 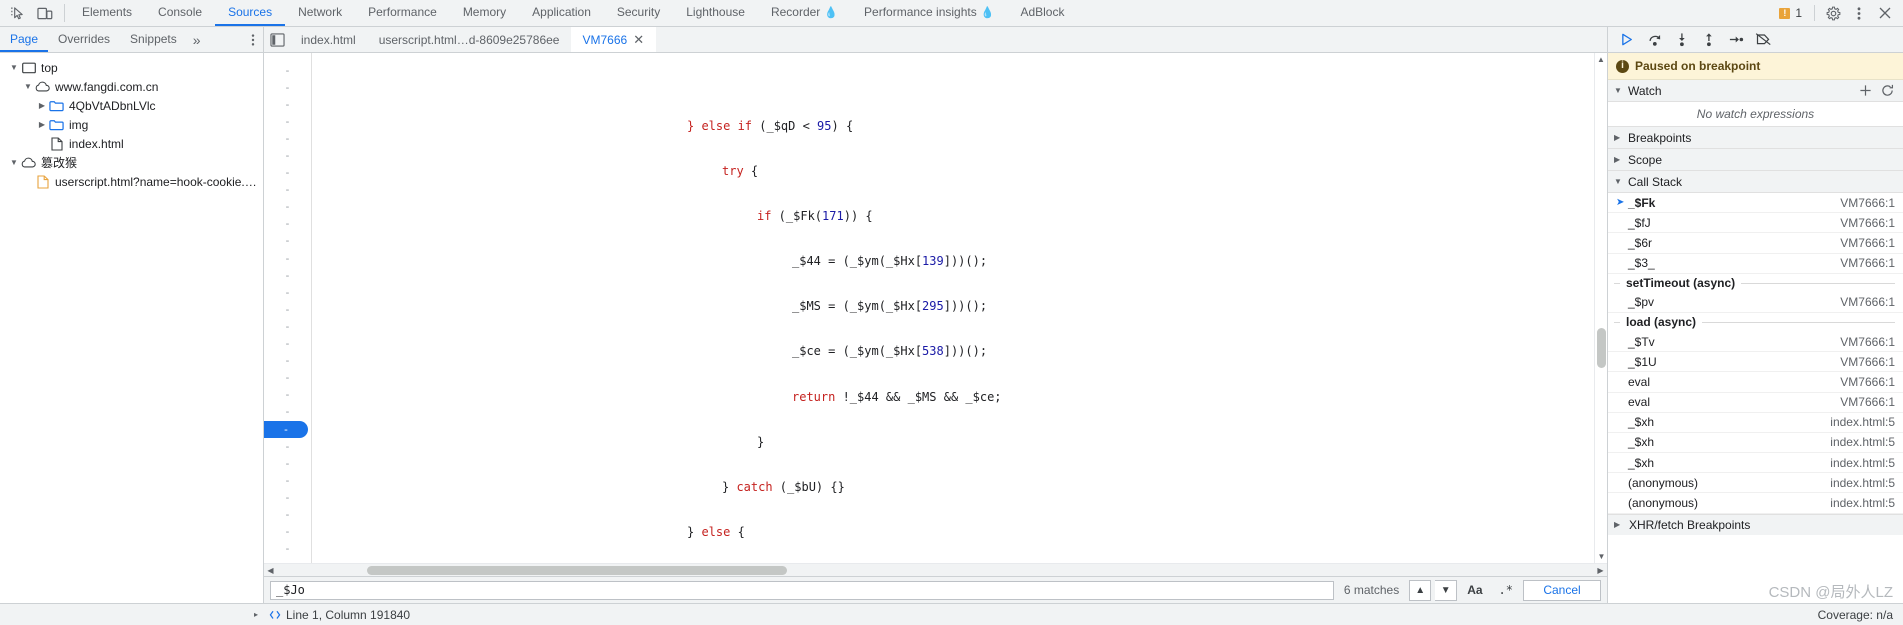 What do you see at coordinates (329, 39) in the screenshot?
I see `editor-tab-index-html: index.html` at bounding box center [329, 39].